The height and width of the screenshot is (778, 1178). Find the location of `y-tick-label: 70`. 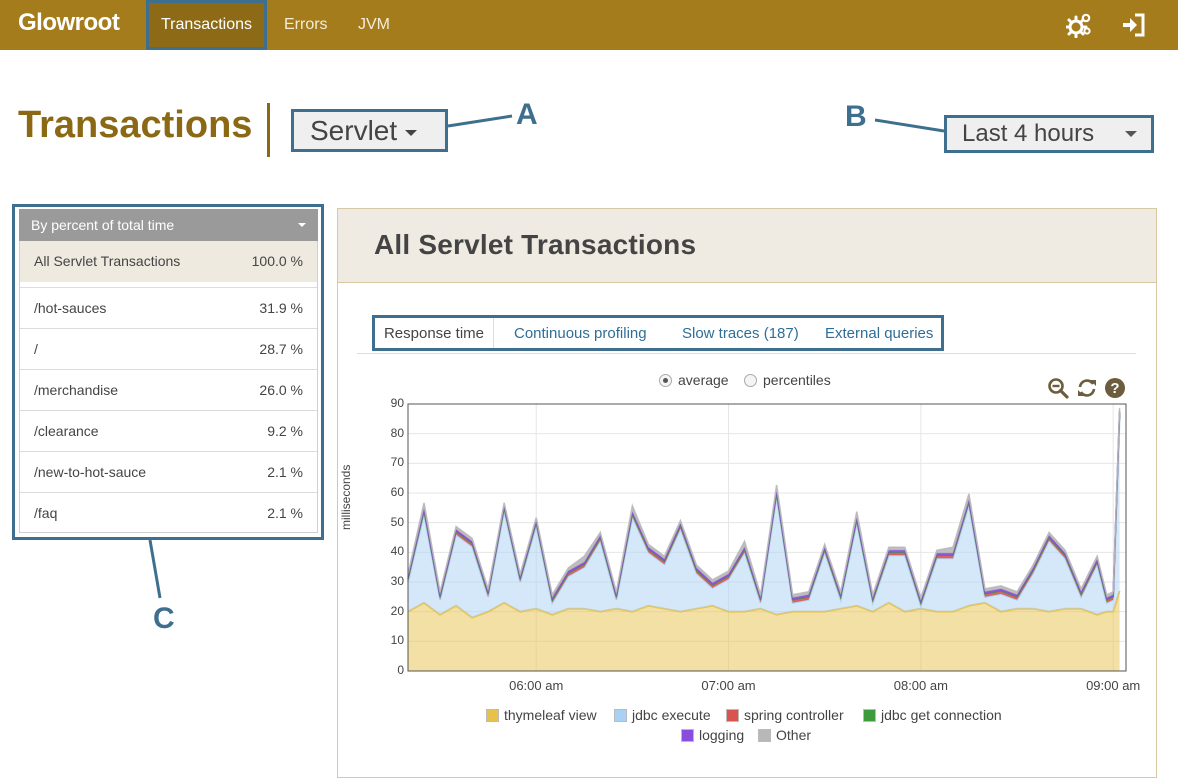

y-tick-label: 70 is located at coordinates (397, 462).